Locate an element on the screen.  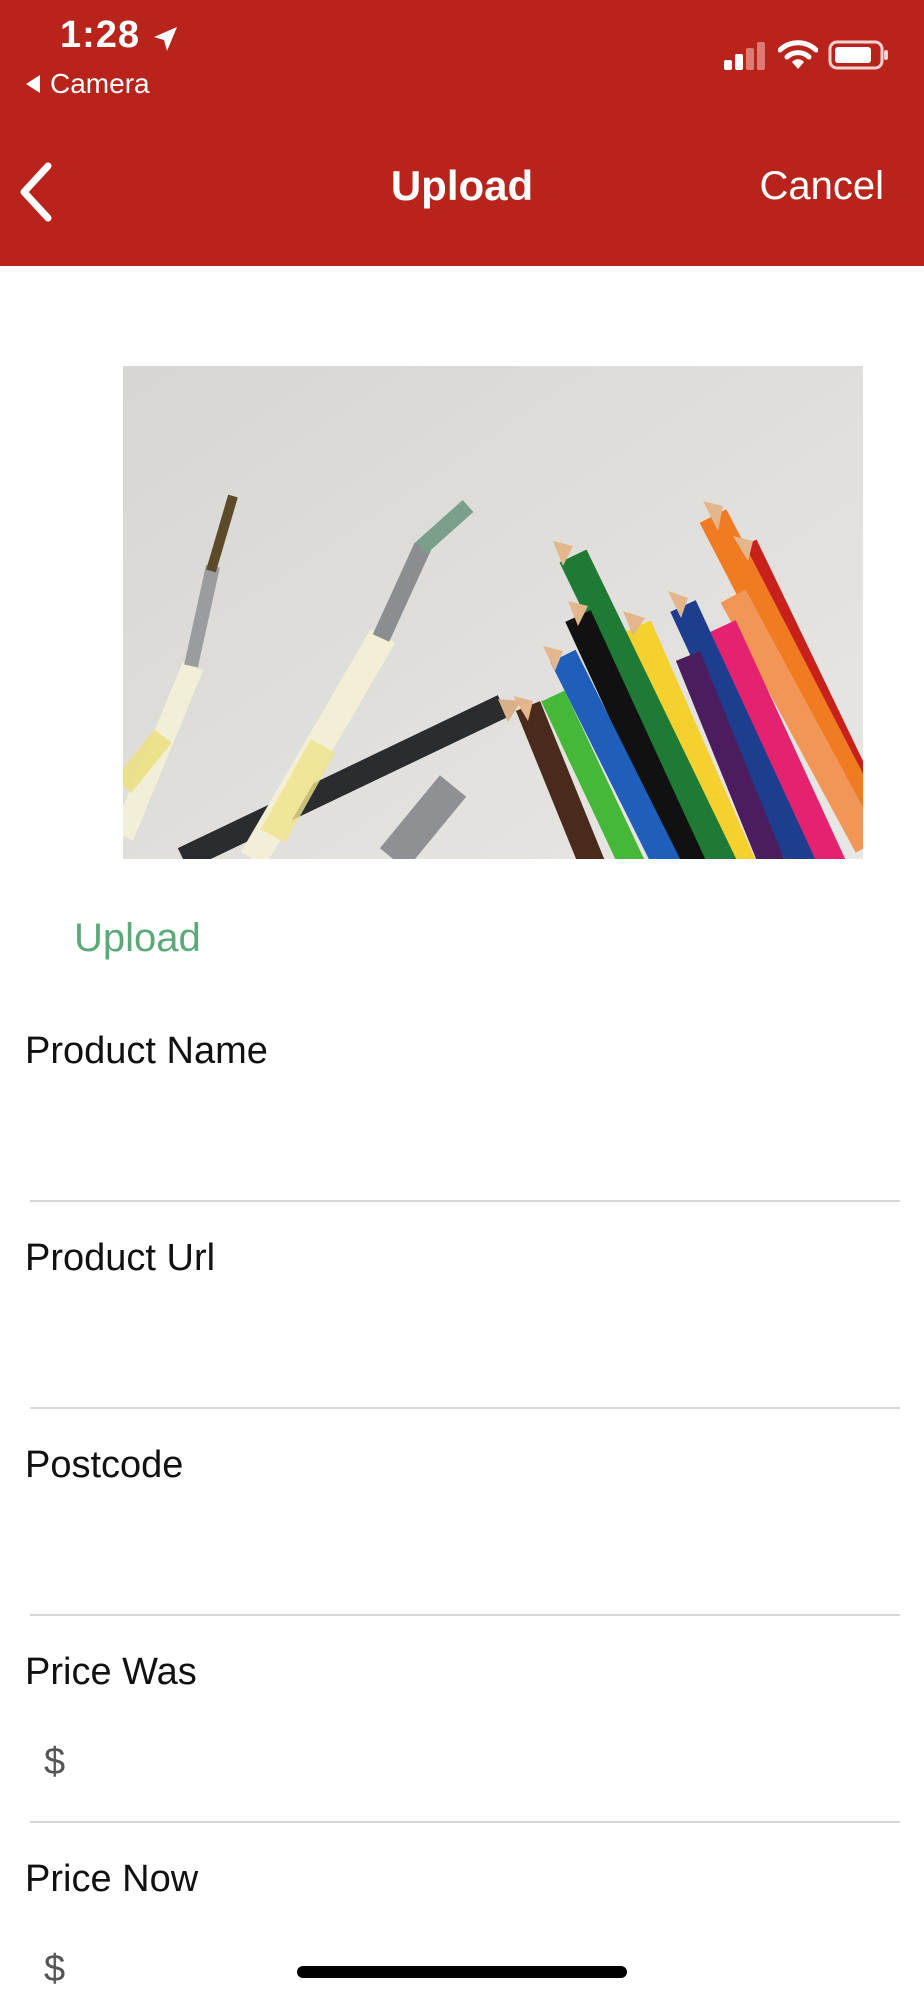
price-was-input is located at coordinates (489, 1761).